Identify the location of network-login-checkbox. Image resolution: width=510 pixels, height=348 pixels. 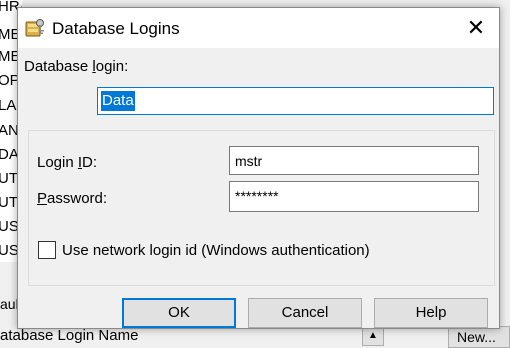
(47, 250).